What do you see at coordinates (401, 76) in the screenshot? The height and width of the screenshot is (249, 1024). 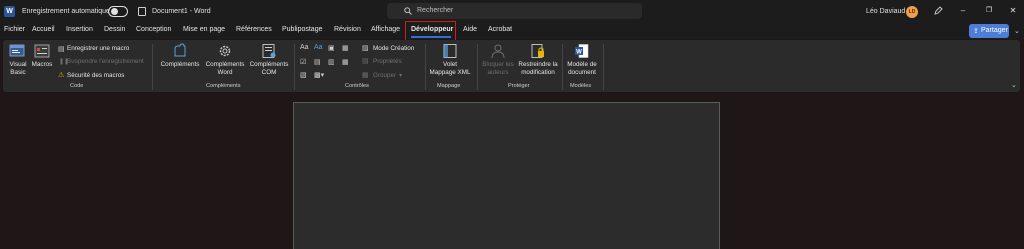 I see `chevron-down-icon: ▾` at bounding box center [401, 76].